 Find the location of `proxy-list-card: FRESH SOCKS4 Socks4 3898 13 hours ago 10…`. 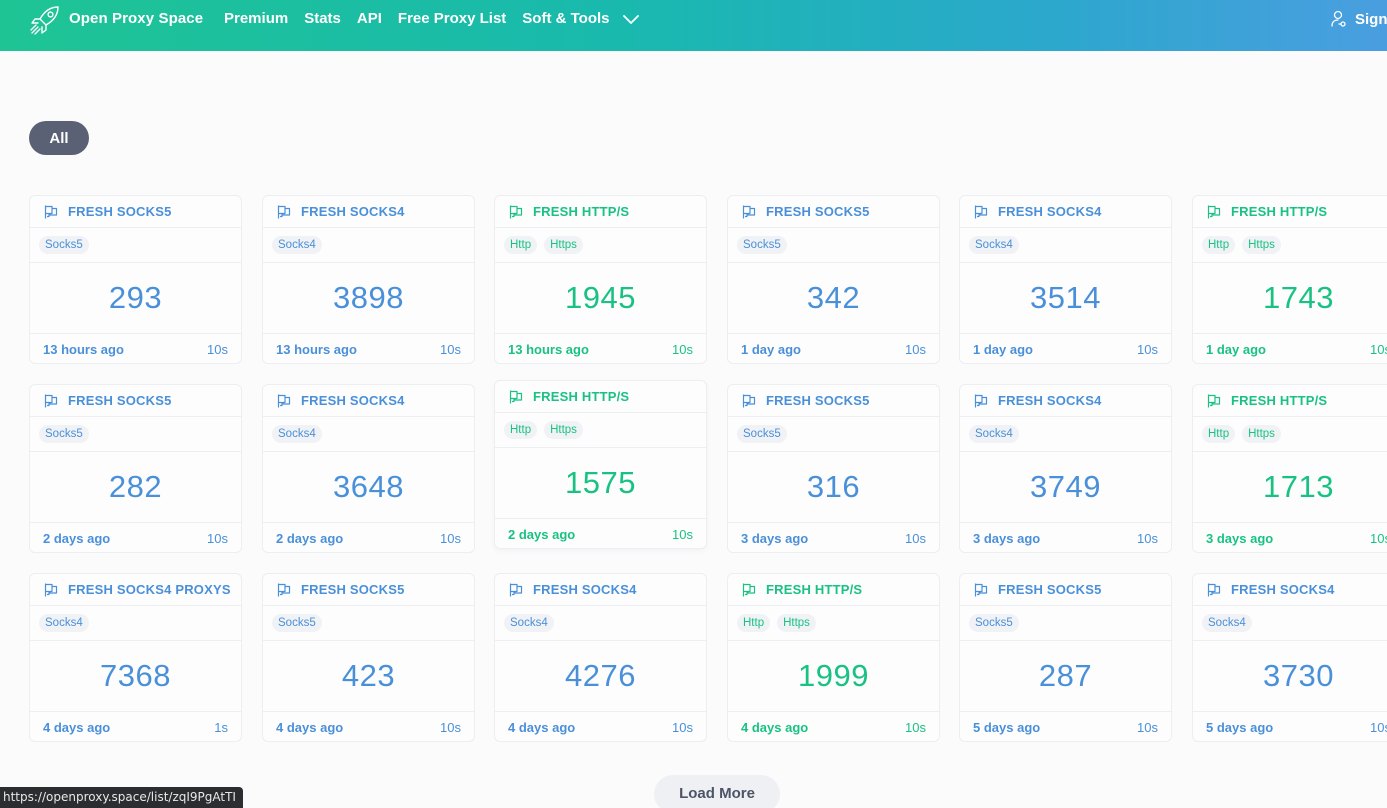

proxy-list-card: FRESH SOCKS4 Socks4 3898 13 hours ago 10… is located at coordinates (368, 279).